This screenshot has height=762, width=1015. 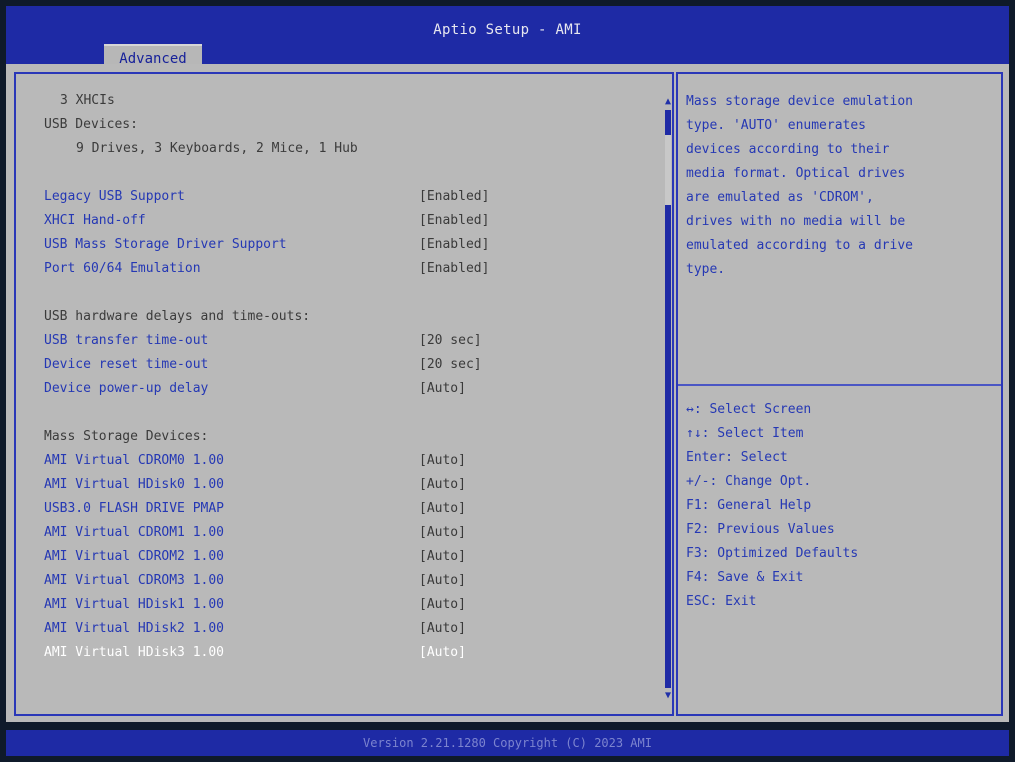 I want to click on setting-row-label: XHCI Hand-off, so click(x=95, y=220).